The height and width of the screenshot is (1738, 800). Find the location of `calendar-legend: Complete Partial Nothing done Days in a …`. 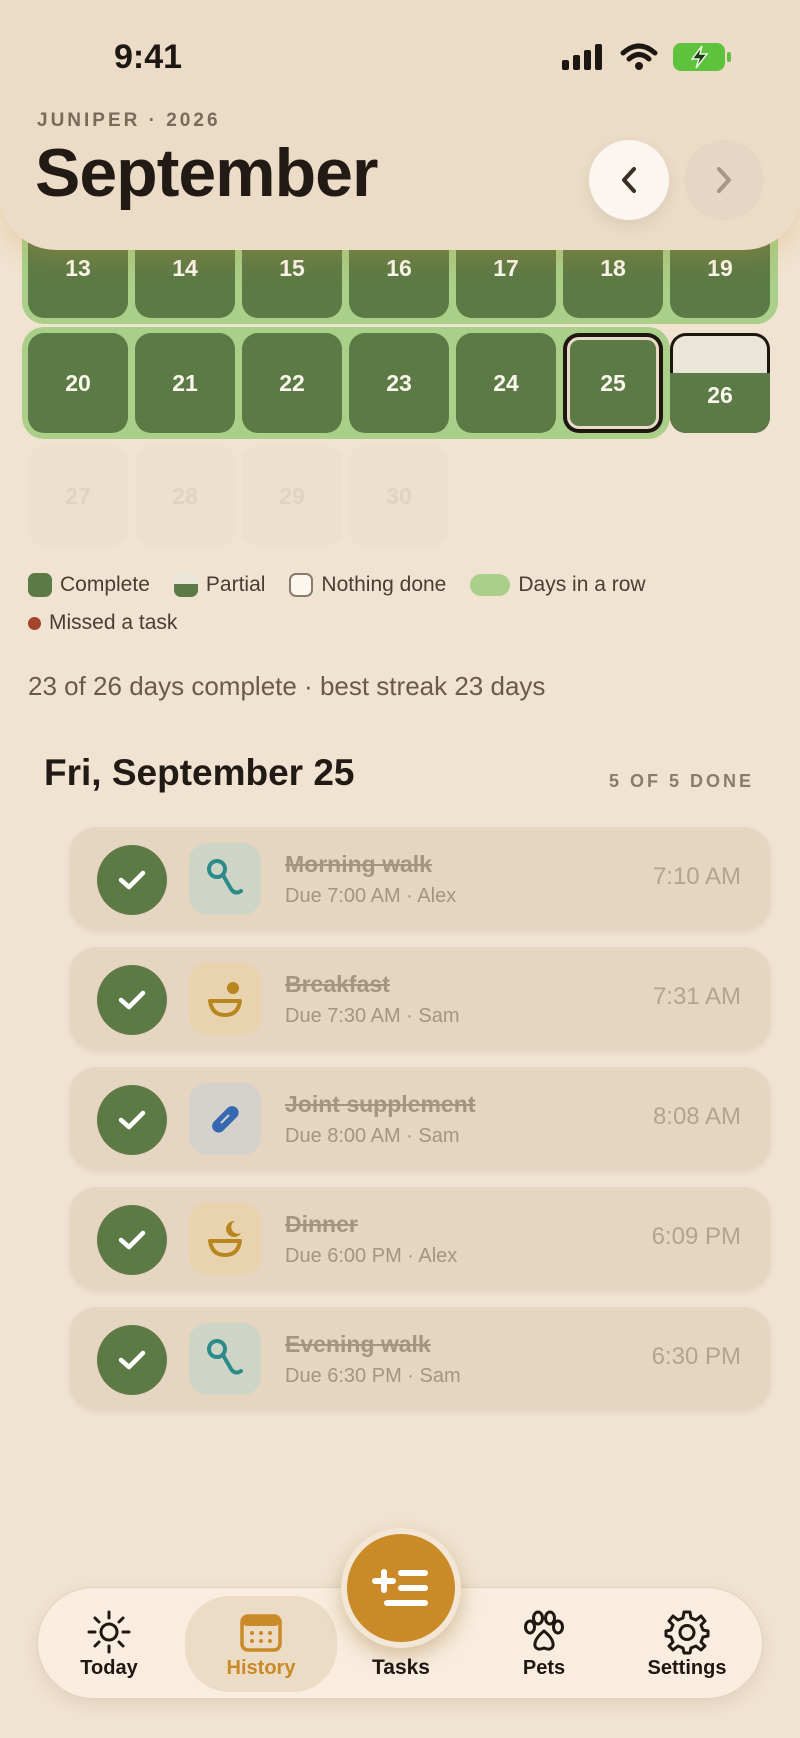

calendar-legend: Complete Partial Nothing done Days in a … is located at coordinates (398, 611).